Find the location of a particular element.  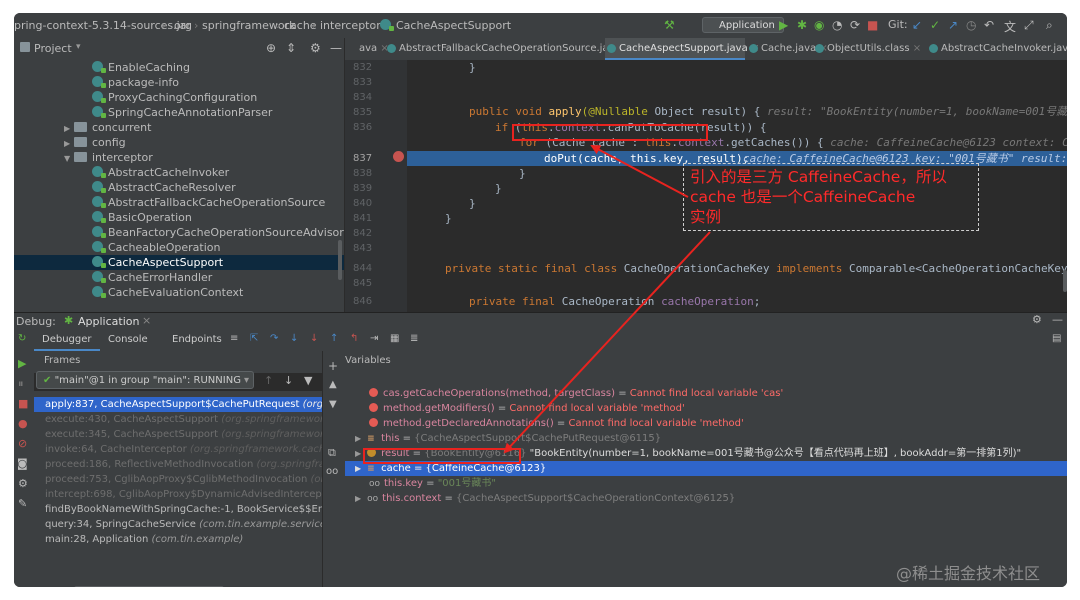

tree-item: BasicOperation is located at coordinates (179, 217).